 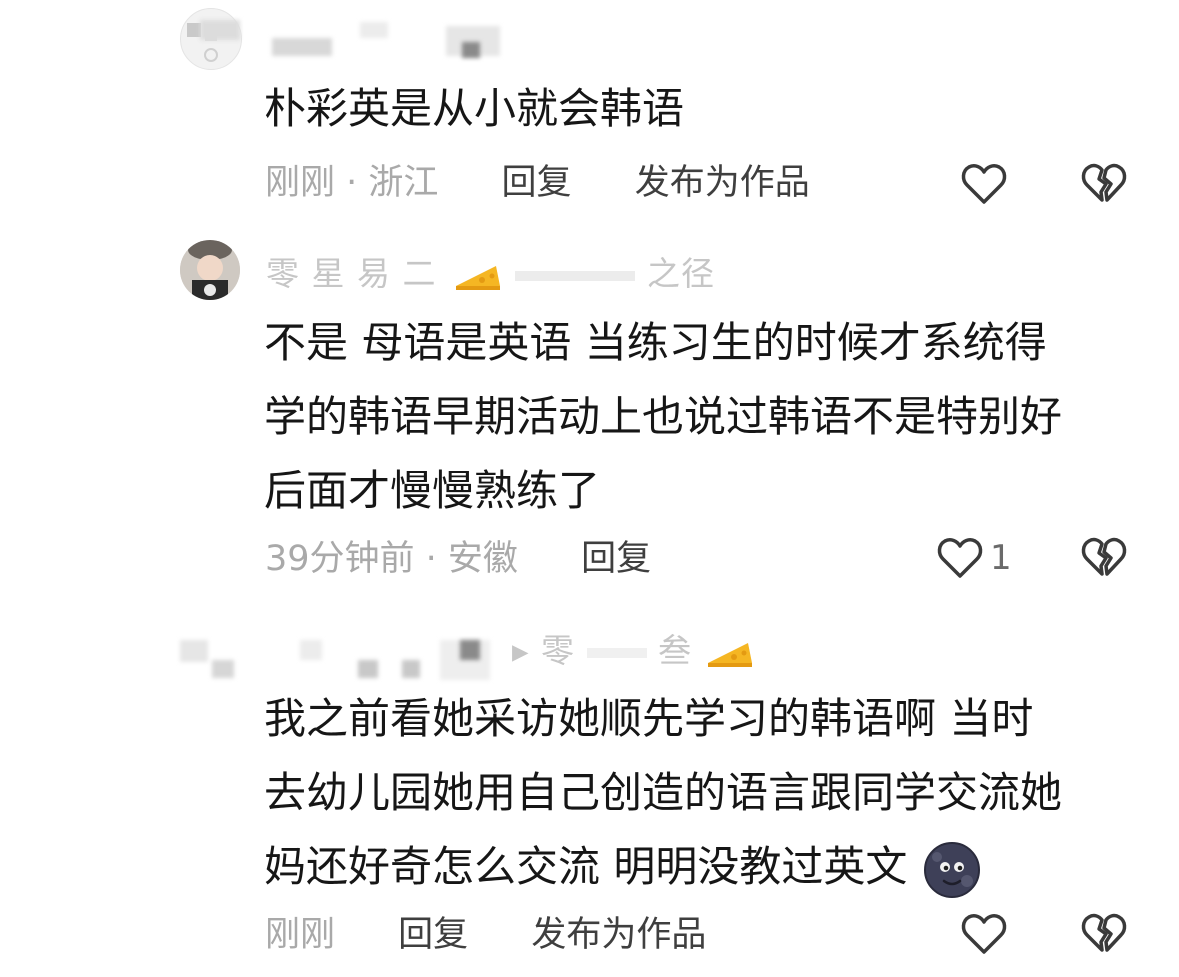 What do you see at coordinates (951, 869) in the screenshot?
I see `new-moon-face-emoji` at bounding box center [951, 869].